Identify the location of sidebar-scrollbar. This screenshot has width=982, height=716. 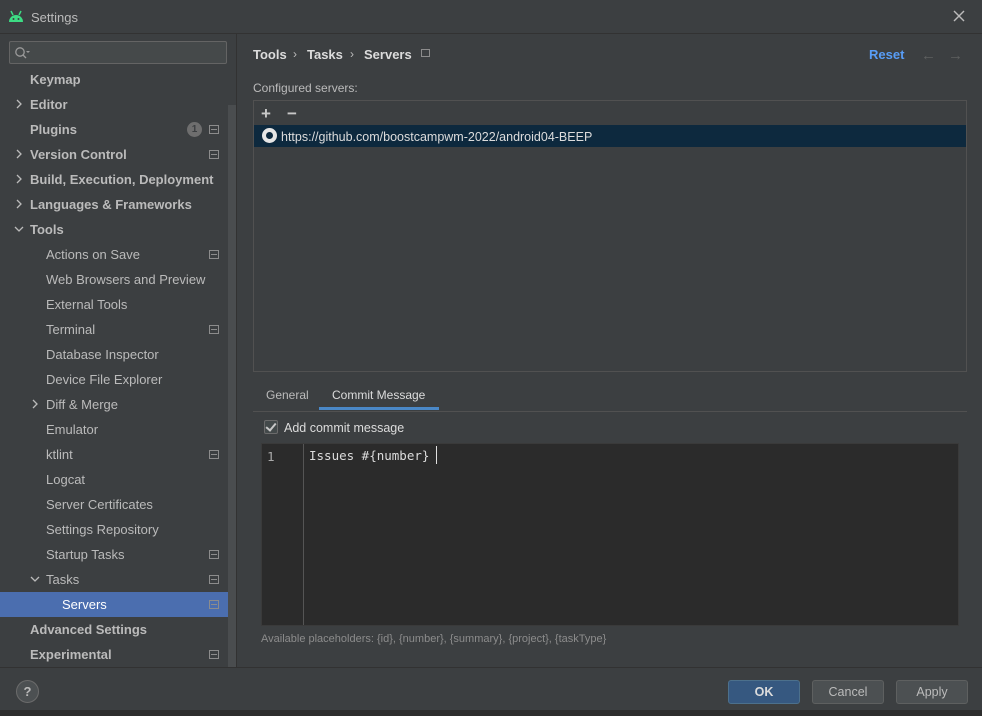
(232, 386).